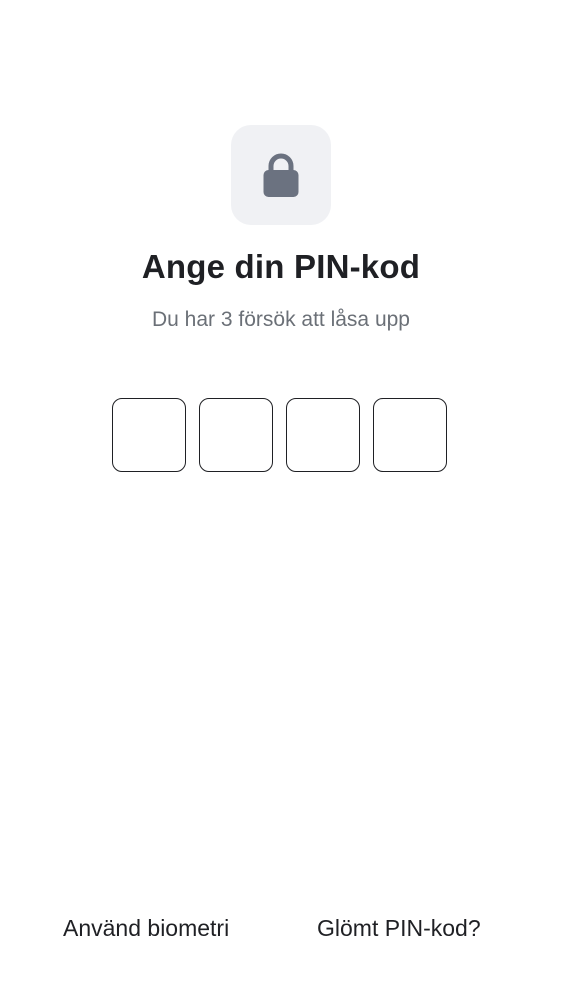 This screenshot has width=562, height=1000. Describe the element at coordinates (281, 319) in the screenshot. I see `attempts-remaining-text: Du har 3 försök att låsa upp` at that location.